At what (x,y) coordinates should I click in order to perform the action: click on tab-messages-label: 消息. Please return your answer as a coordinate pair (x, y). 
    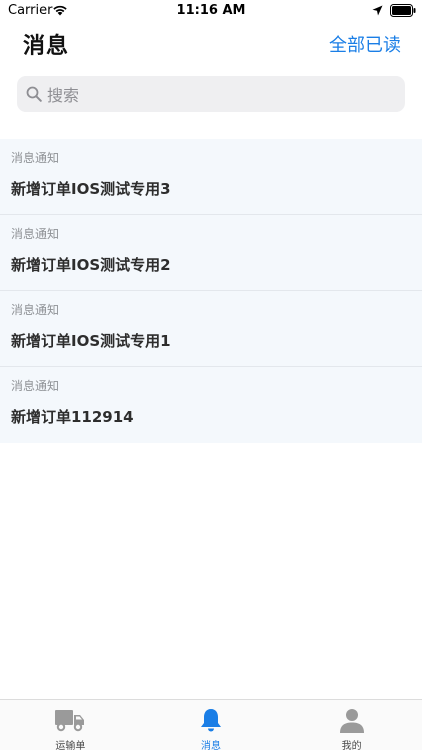
    Looking at the image, I should click on (211, 745).